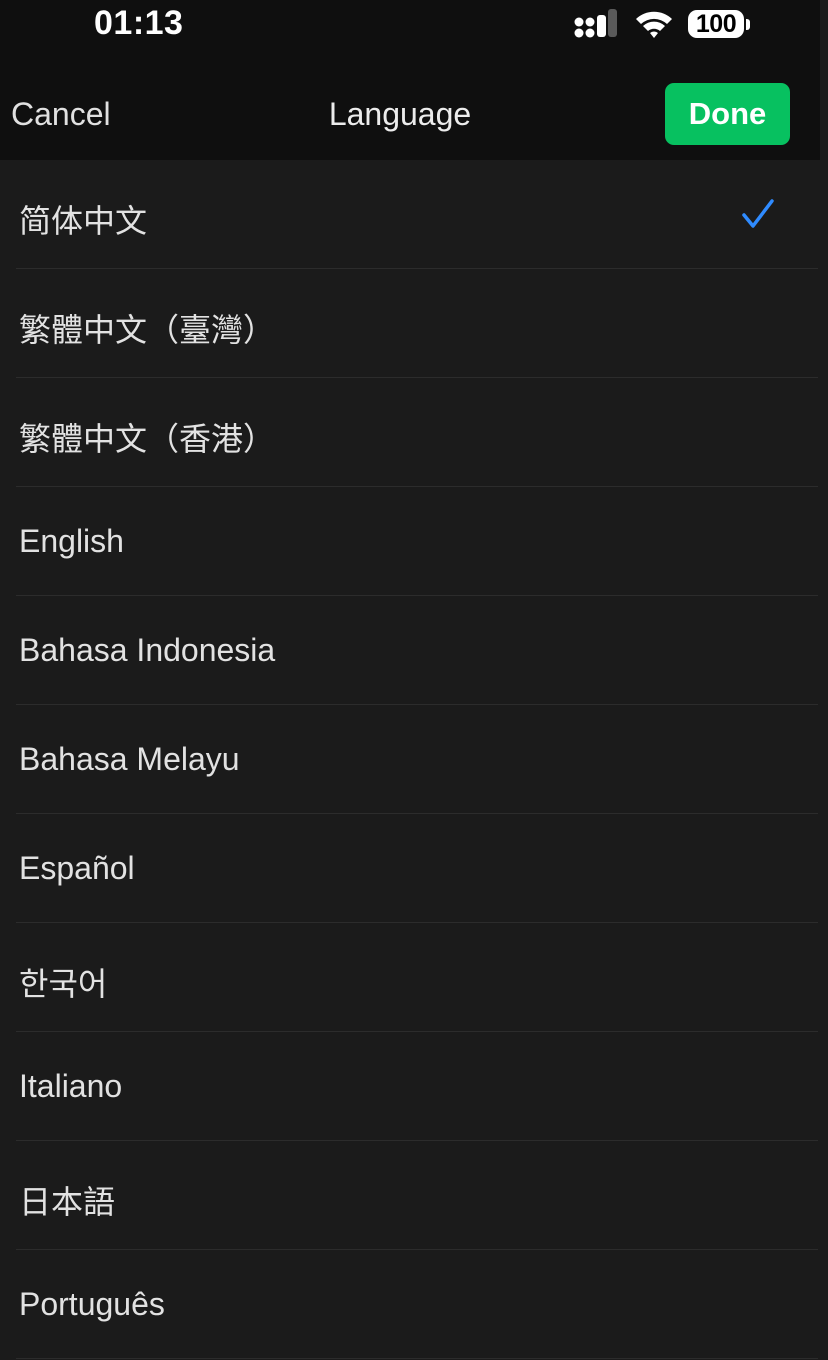 Image resolution: width=828 pixels, height=1360 pixels. What do you see at coordinates (595, 23) in the screenshot?
I see `cellular-signal-icon` at bounding box center [595, 23].